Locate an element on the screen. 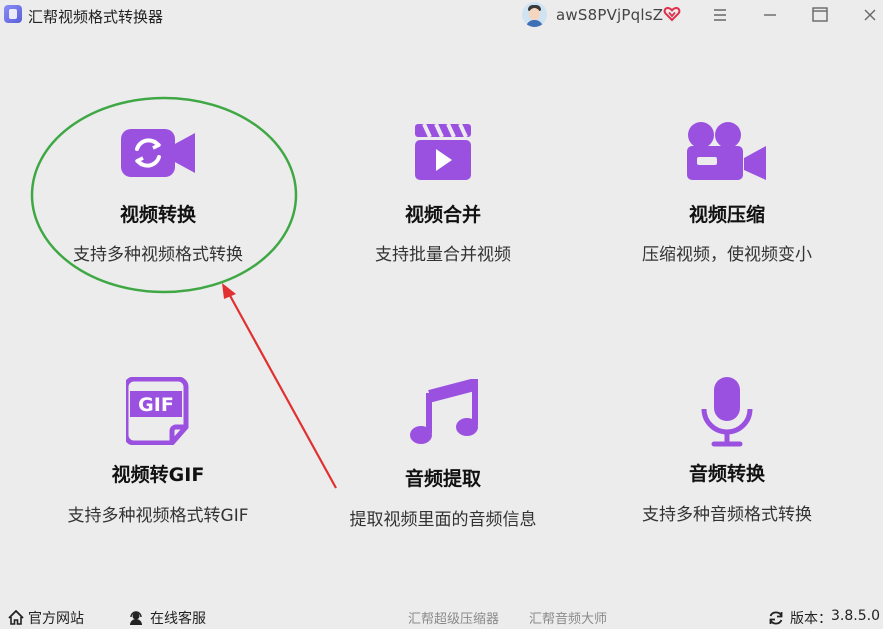 This screenshot has height=629, width=883. music-note-icon is located at coordinates (444, 411).